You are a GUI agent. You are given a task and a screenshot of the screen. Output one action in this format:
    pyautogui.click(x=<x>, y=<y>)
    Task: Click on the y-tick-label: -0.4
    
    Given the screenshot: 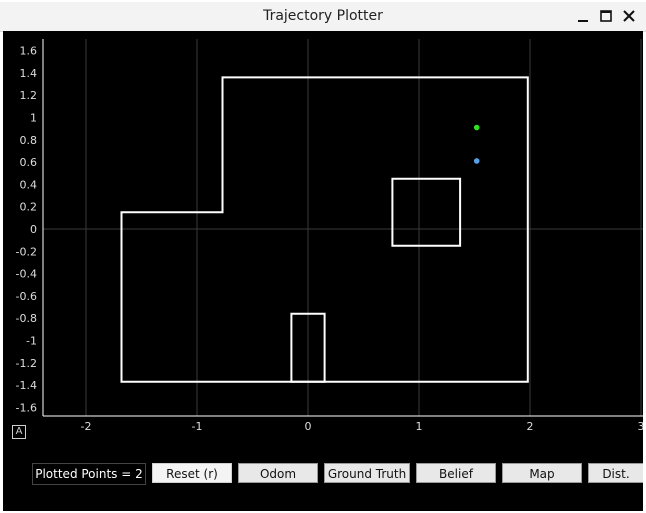 What is the action you would take?
    pyautogui.click(x=26, y=274)
    